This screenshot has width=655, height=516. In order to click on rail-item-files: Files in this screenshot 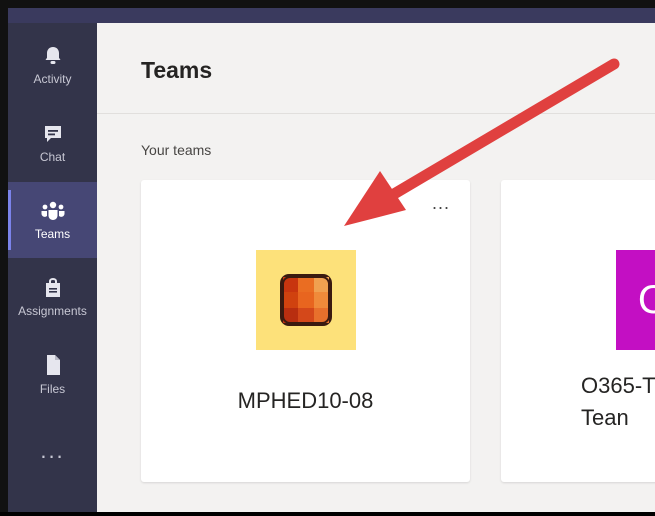, I will do `click(52, 374)`.